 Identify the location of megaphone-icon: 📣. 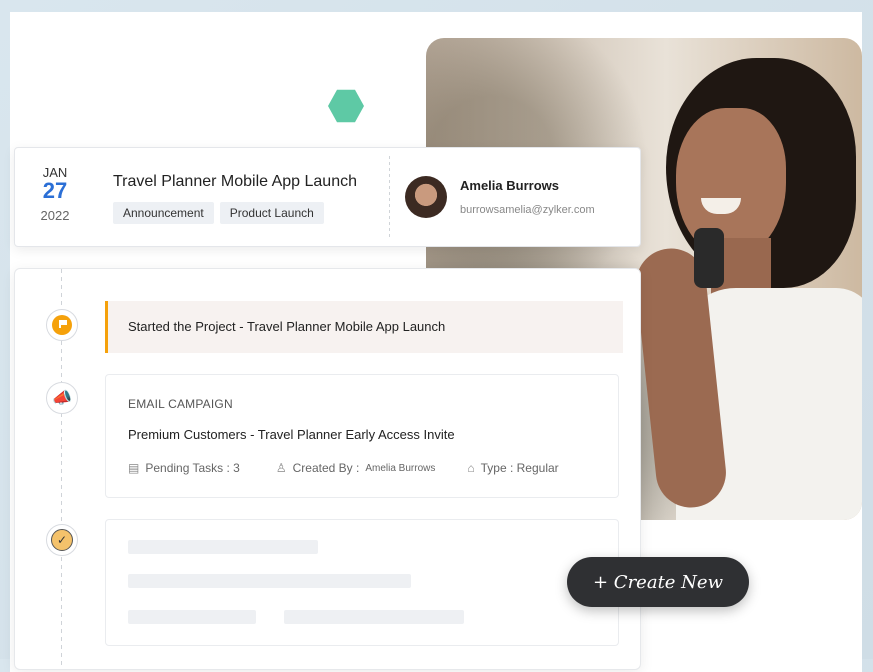
(62, 398).